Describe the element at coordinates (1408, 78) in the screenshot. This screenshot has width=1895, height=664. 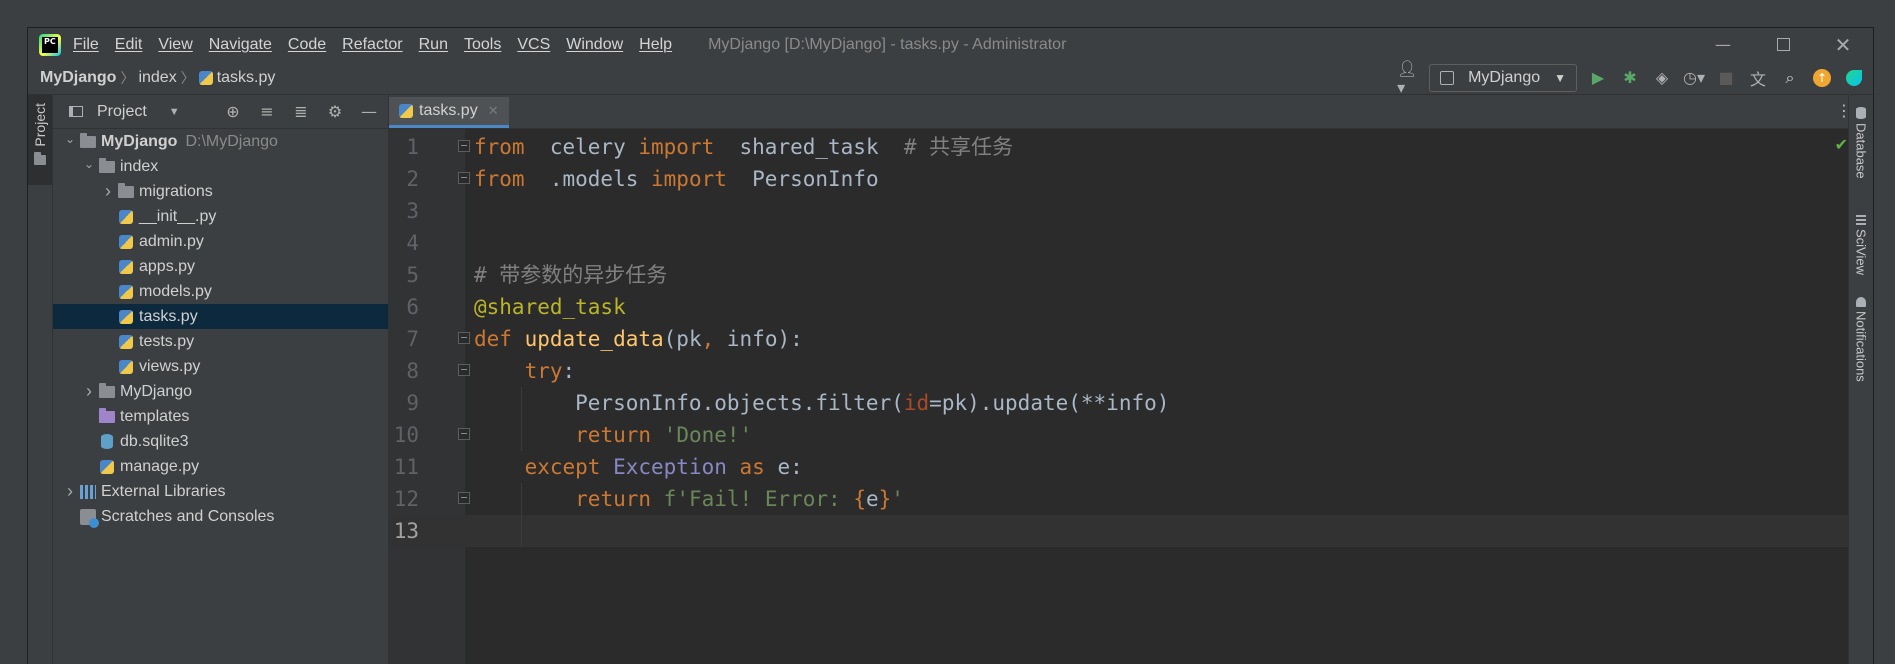
I see `user-icon: 👤︎▾` at that location.